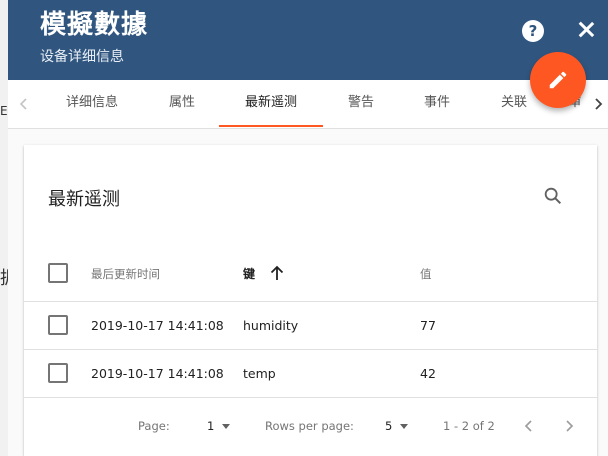 The image size is (608, 456). What do you see at coordinates (361, 104) in the screenshot?
I see `tab-alarms: 警告` at bounding box center [361, 104].